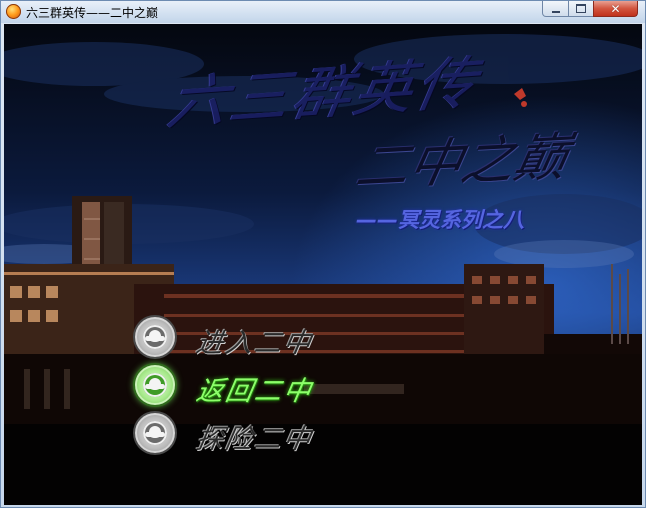  What do you see at coordinates (555, 11) in the screenshot?
I see `minimize-icon` at bounding box center [555, 11].